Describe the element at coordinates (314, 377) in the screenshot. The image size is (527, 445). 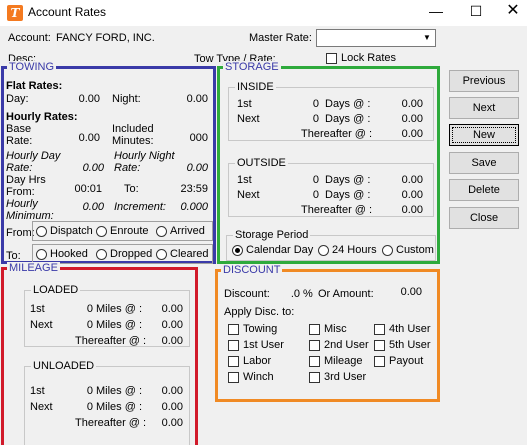
I see `disc-3rd-user-checkbox` at that location.